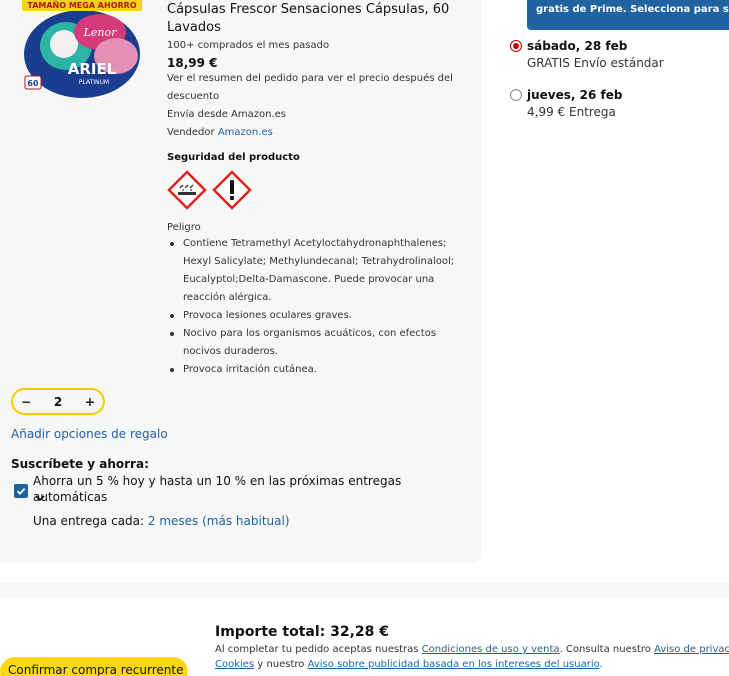 Image resolution: width=729 pixels, height=676 pixels. I want to click on quantity-value: 2, so click(58, 401).